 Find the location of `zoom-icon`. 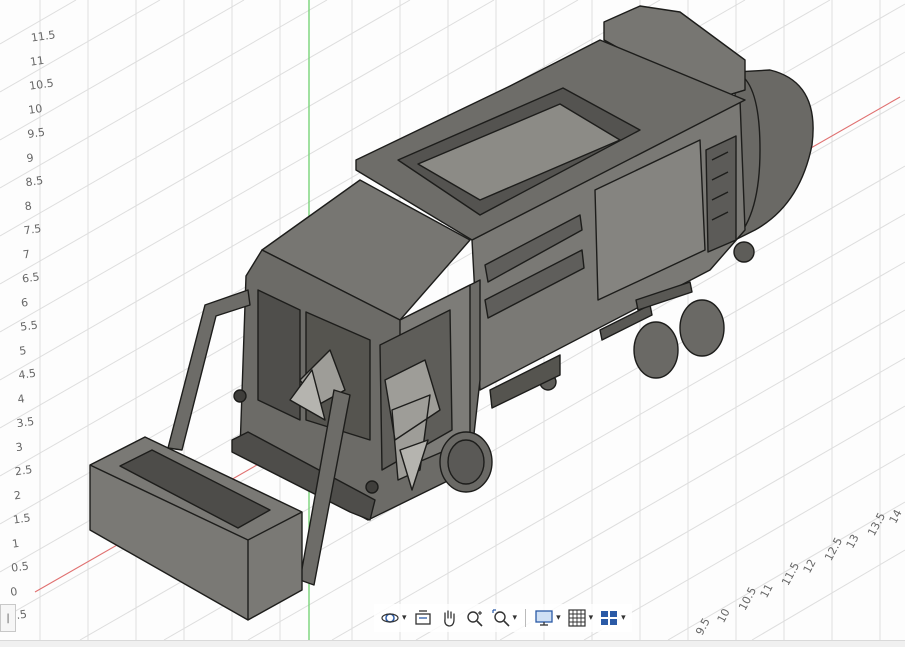

zoom-icon is located at coordinates (474, 619).